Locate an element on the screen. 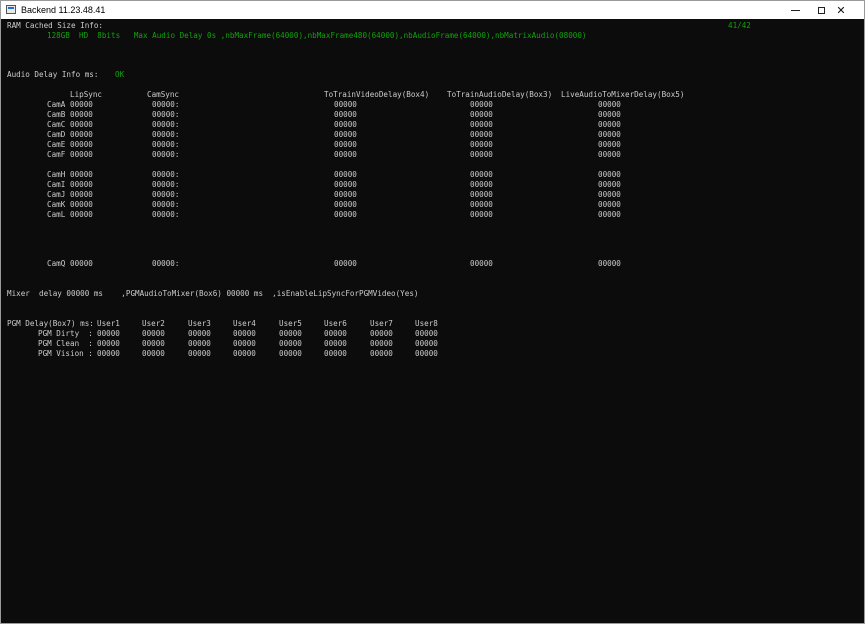  console-app-icon is located at coordinates (11, 9).